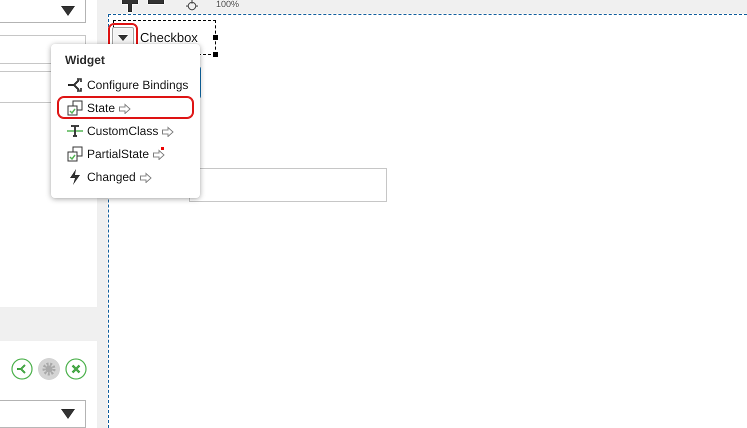 This screenshot has width=747, height=428. I want to click on menu-item: CustomClass, so click(125, 130).